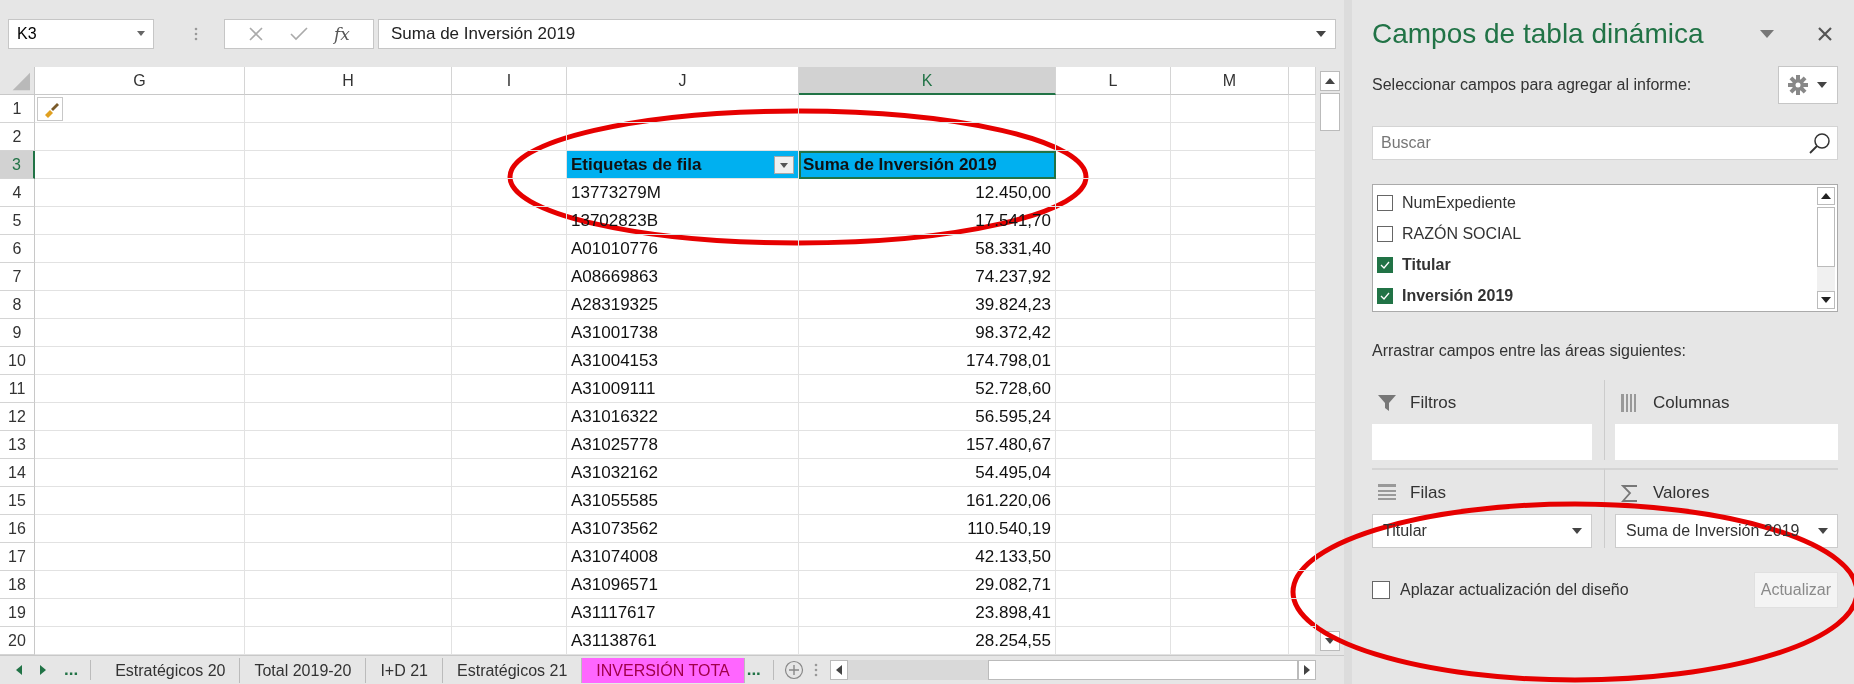 Image resolution: width=1854 pixels, height=684 pixels. What do you see at coordinates (1462, 233) in the screenshot?
I see `field-label: RAZÓN SOCIAL` at bounding box center [1462, 233].